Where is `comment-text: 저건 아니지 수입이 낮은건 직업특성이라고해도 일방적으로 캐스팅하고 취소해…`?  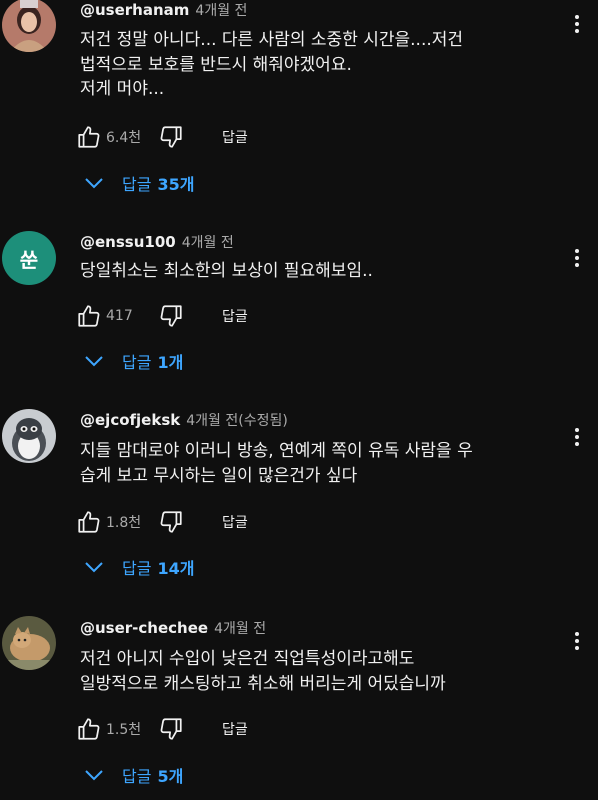 comment-text: 저건 아니지 수입이 낮은건 직업특성이라고해도 일방적으로 캐스팅하고 취소해… is located at coordinates (263, 671).